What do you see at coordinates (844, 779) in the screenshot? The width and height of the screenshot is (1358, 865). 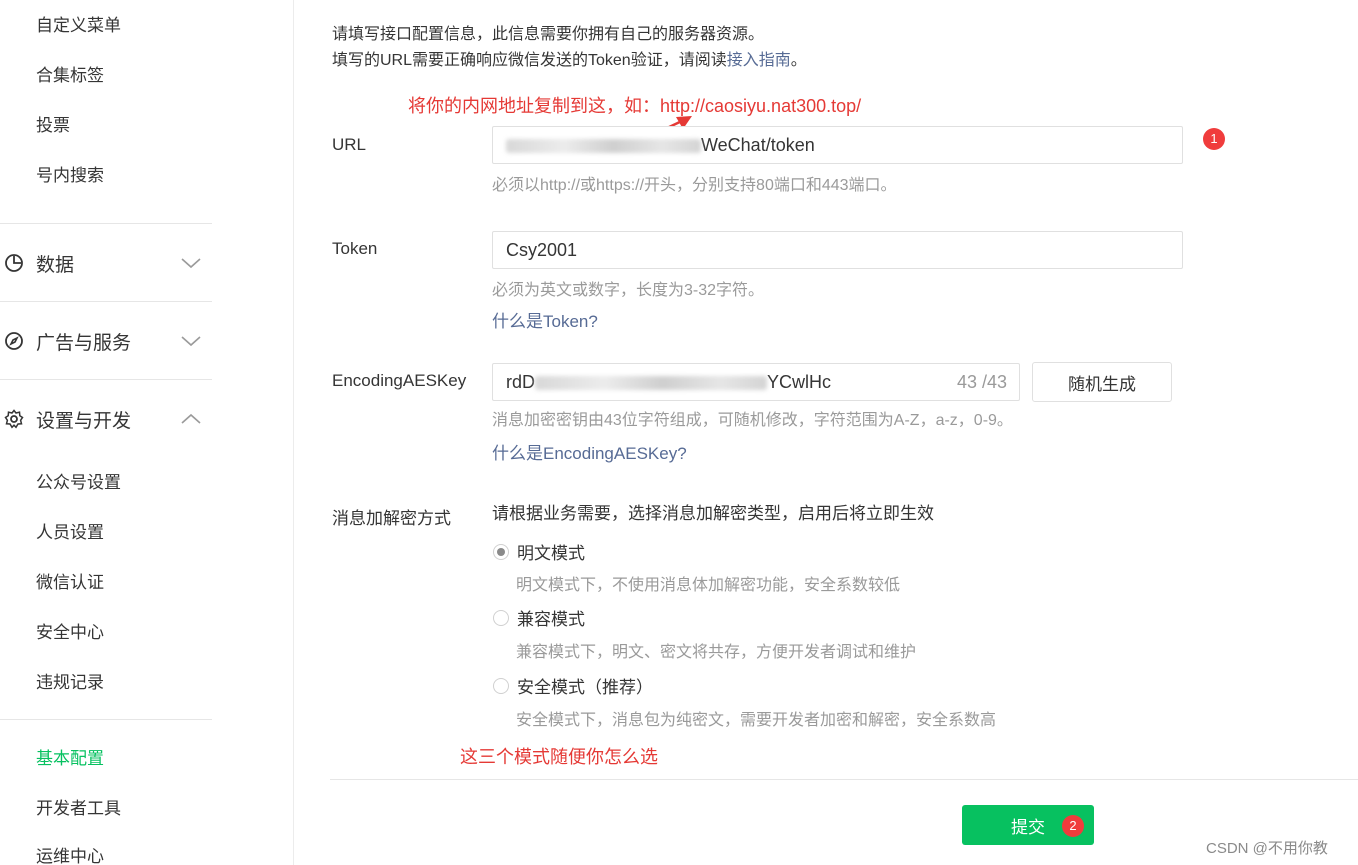 I see `form-divider` at bounding box center [844, 779].